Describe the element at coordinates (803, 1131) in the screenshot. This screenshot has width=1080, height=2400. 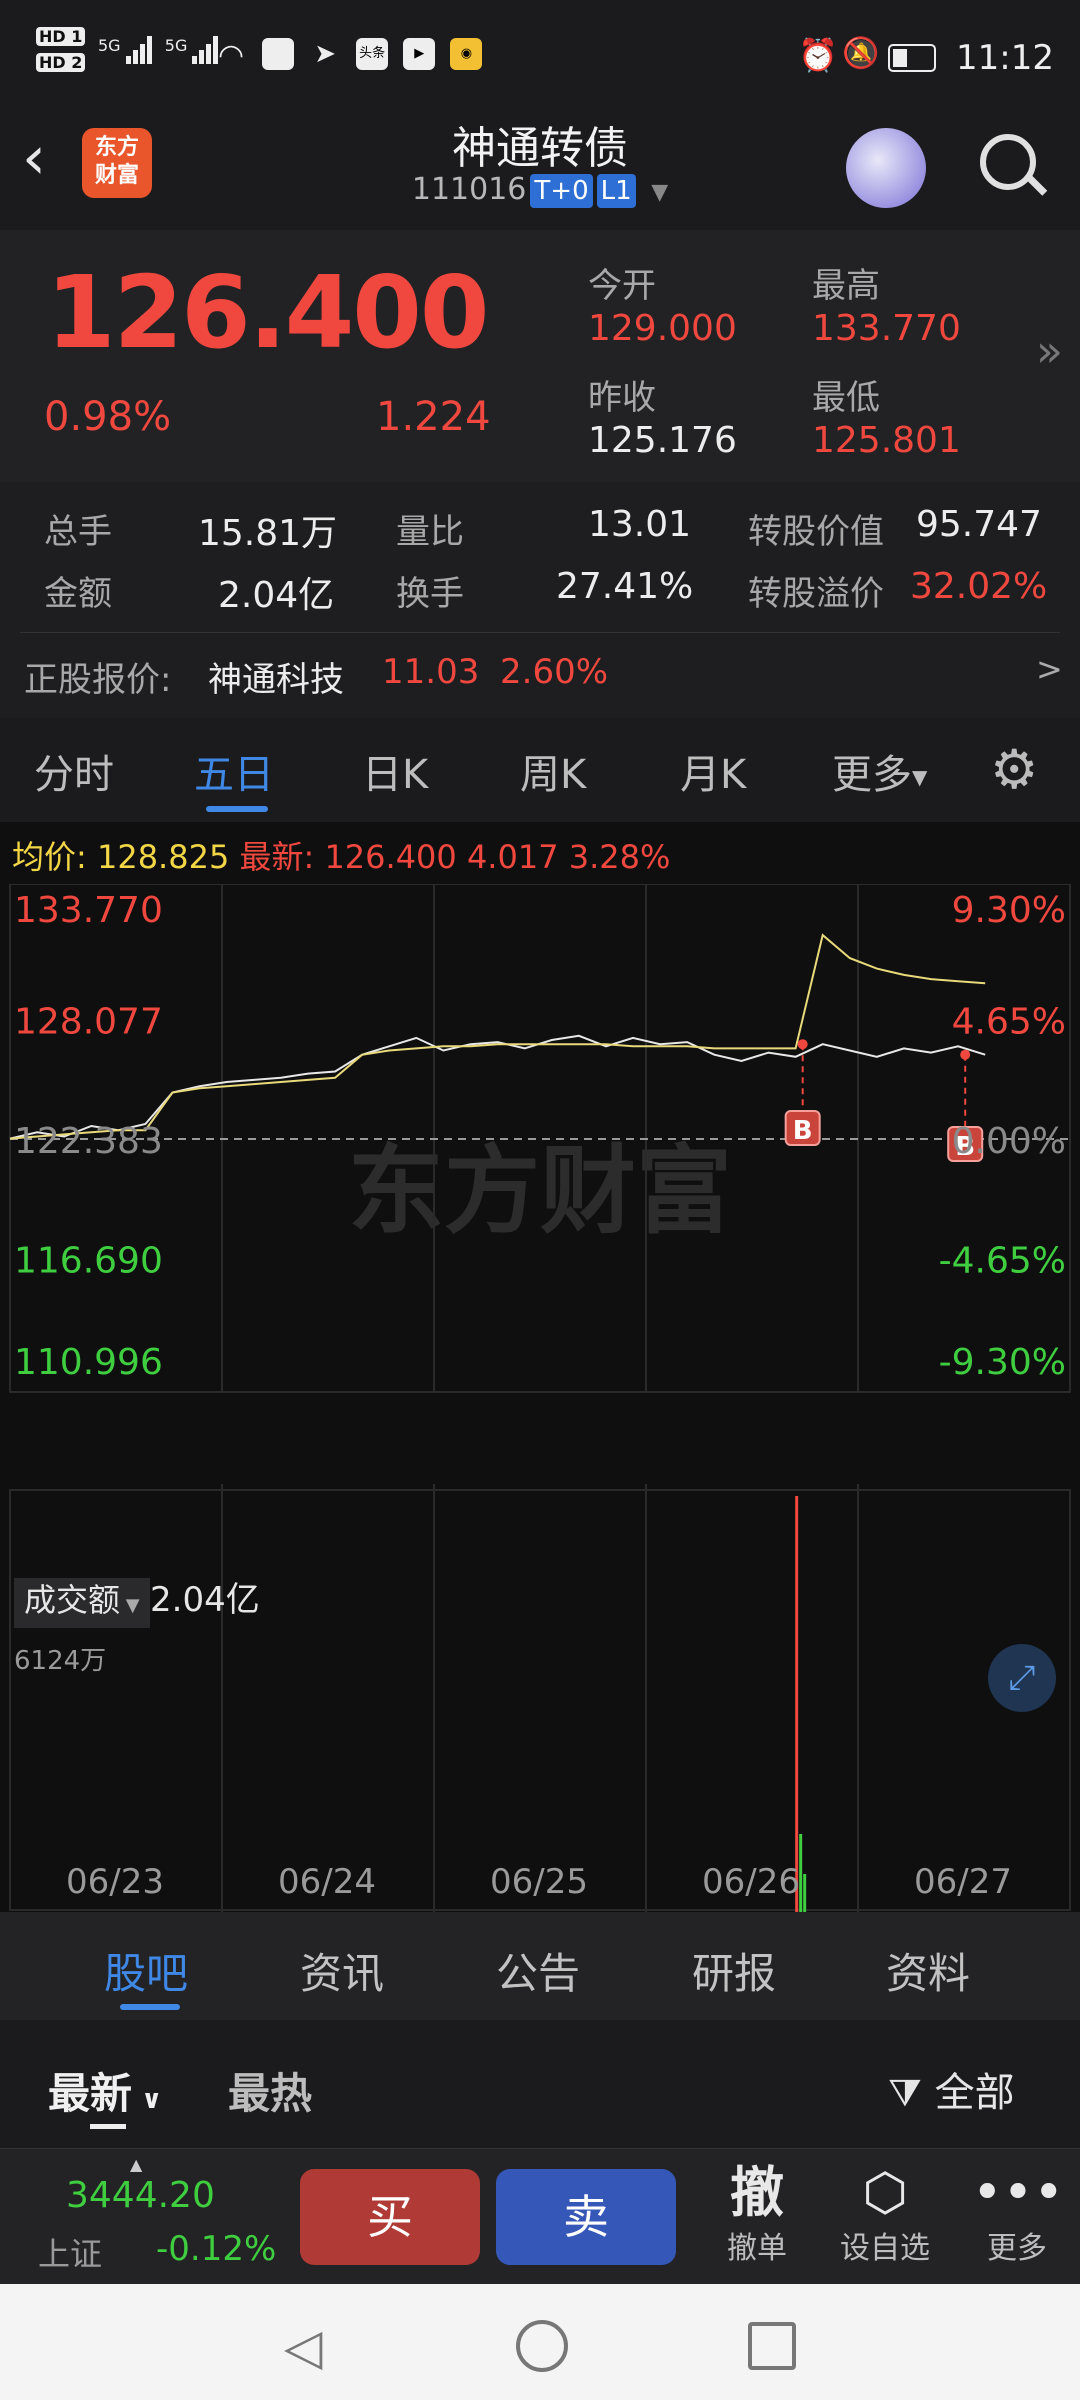
I see `buy-marker-label: B` at that location.